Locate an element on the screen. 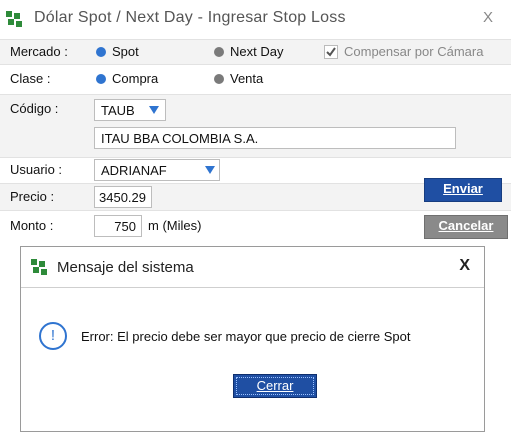 The width and height of the screenshot is (511, 432). codigo-select: TAUB is located at coordinates (130, 110).